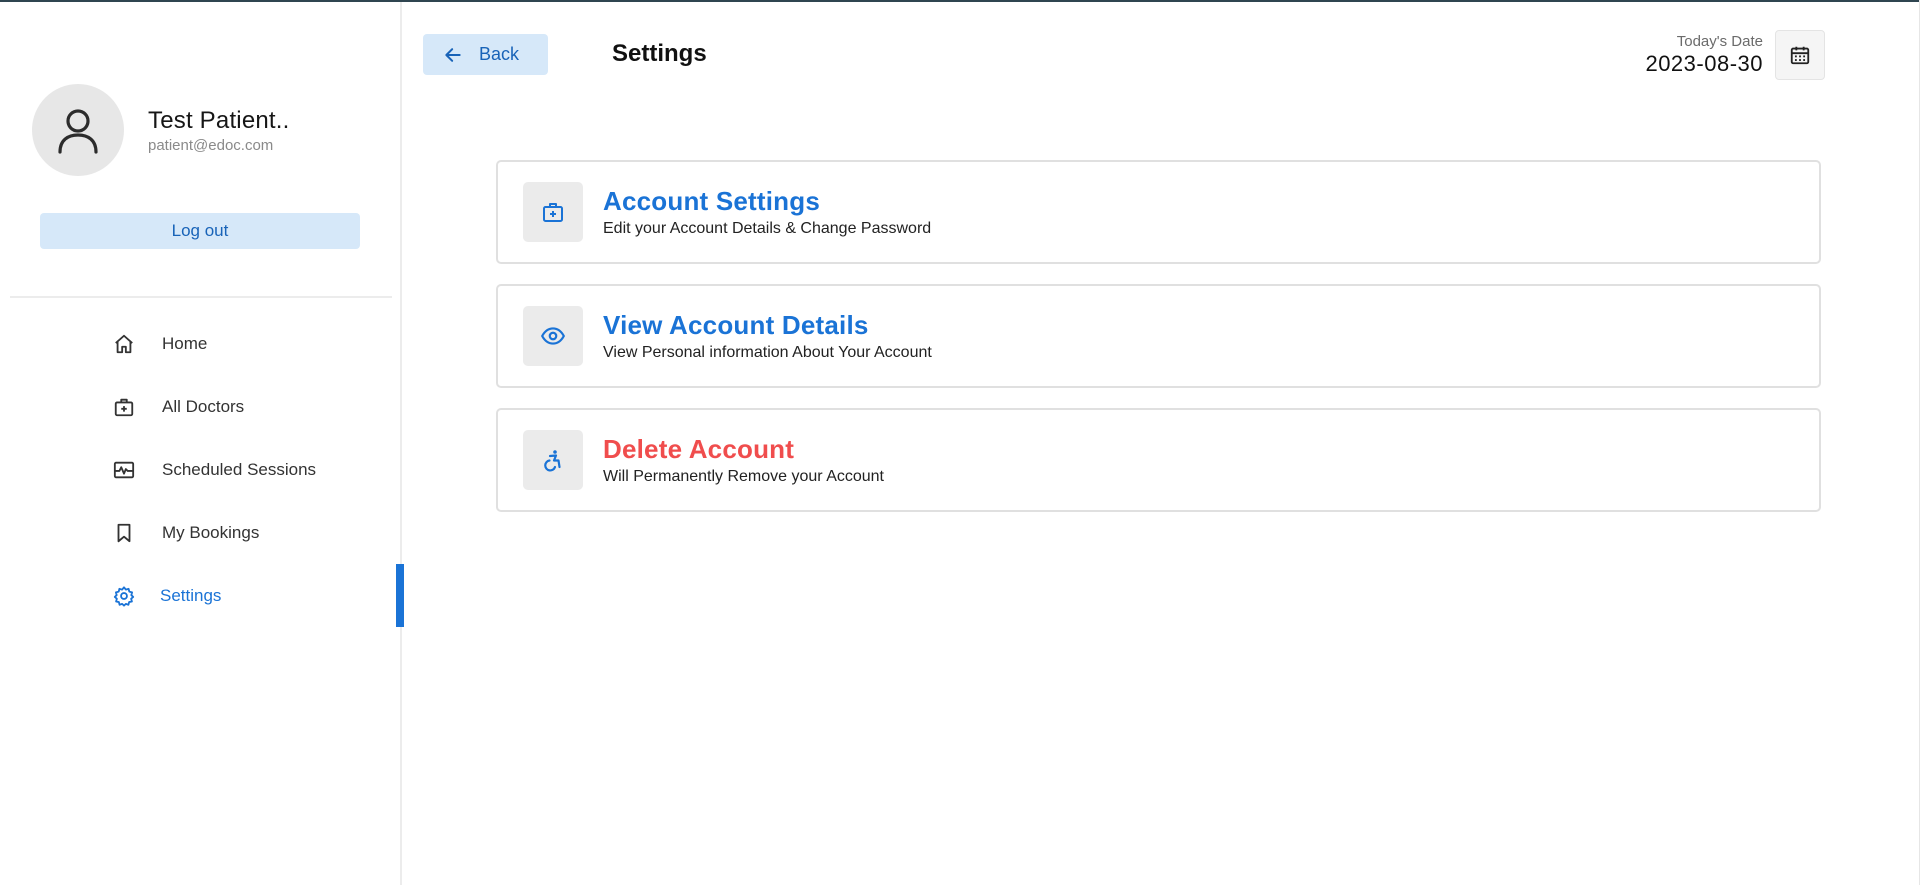 This screenshot has width=1920, height=885. Describe the element at coordinates (499, 54) in the screenshot. I see `back-label: Back` at that location.